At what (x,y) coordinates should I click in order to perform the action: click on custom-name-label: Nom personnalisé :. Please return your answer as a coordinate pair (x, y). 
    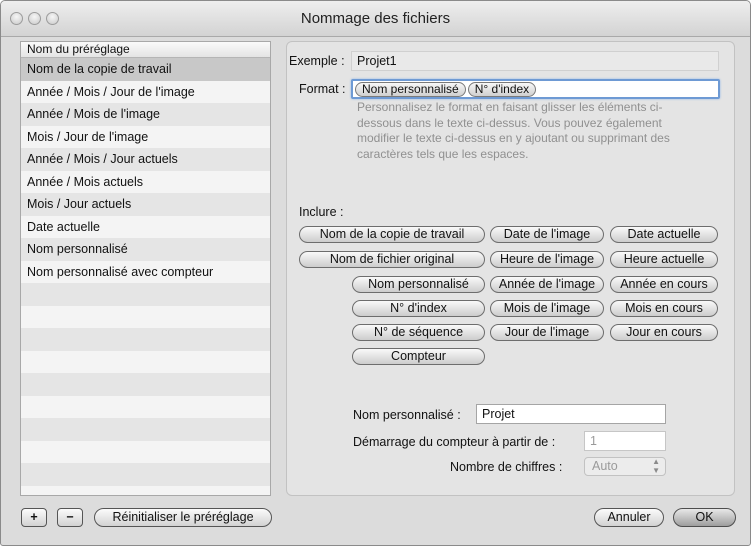
    Looking at the image, I should click on (407, 415).